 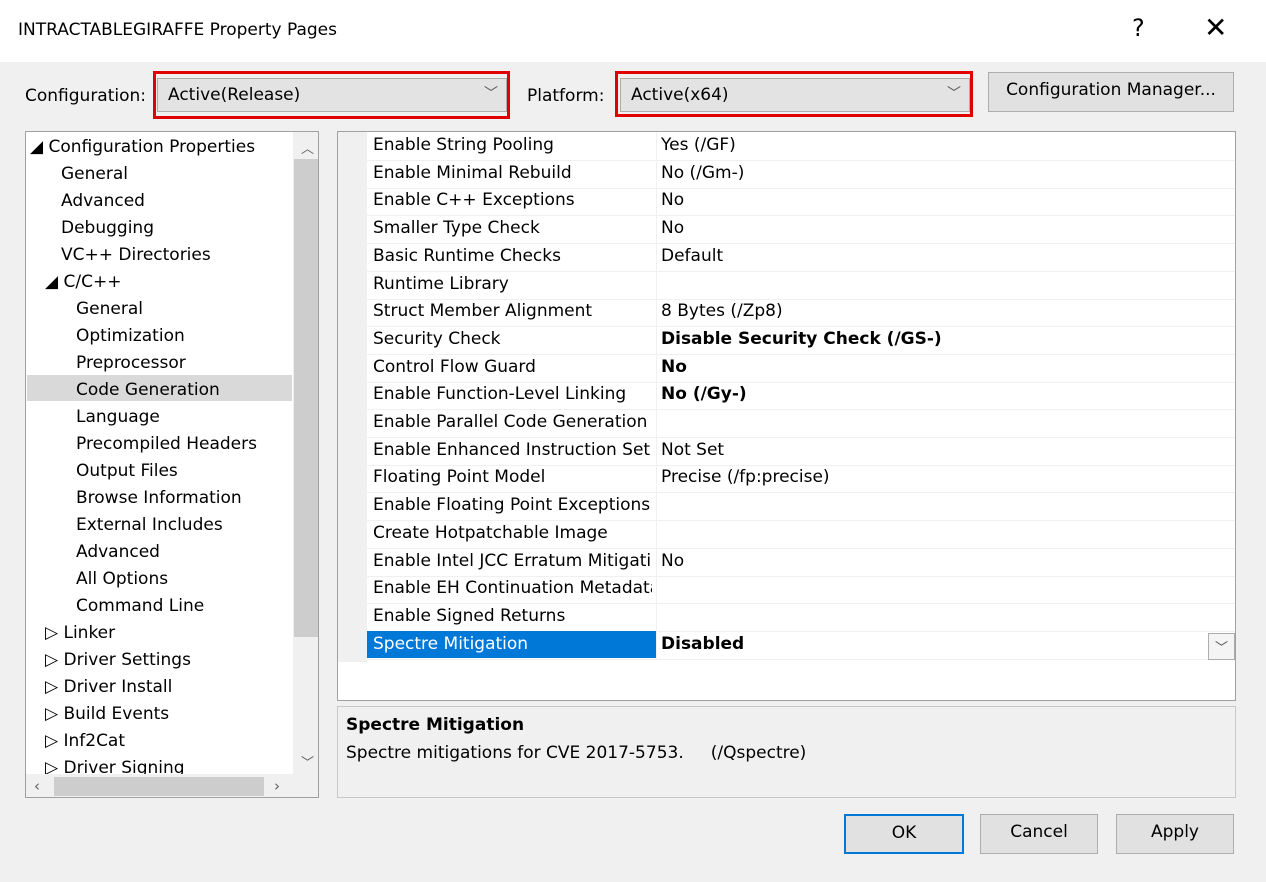 I want to click on platform-label: Platform:, so click(x=566, y=96).